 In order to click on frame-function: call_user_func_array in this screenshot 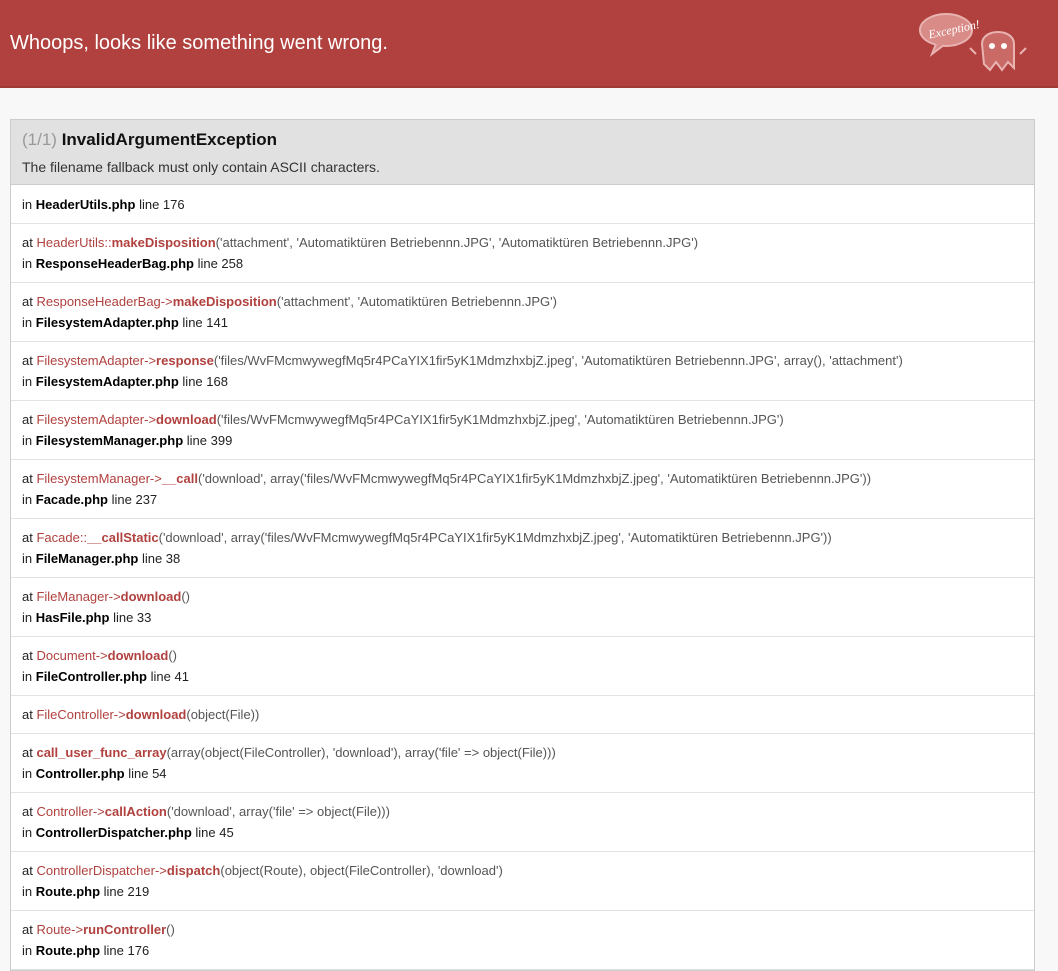, I will do `click(101, 752)`.